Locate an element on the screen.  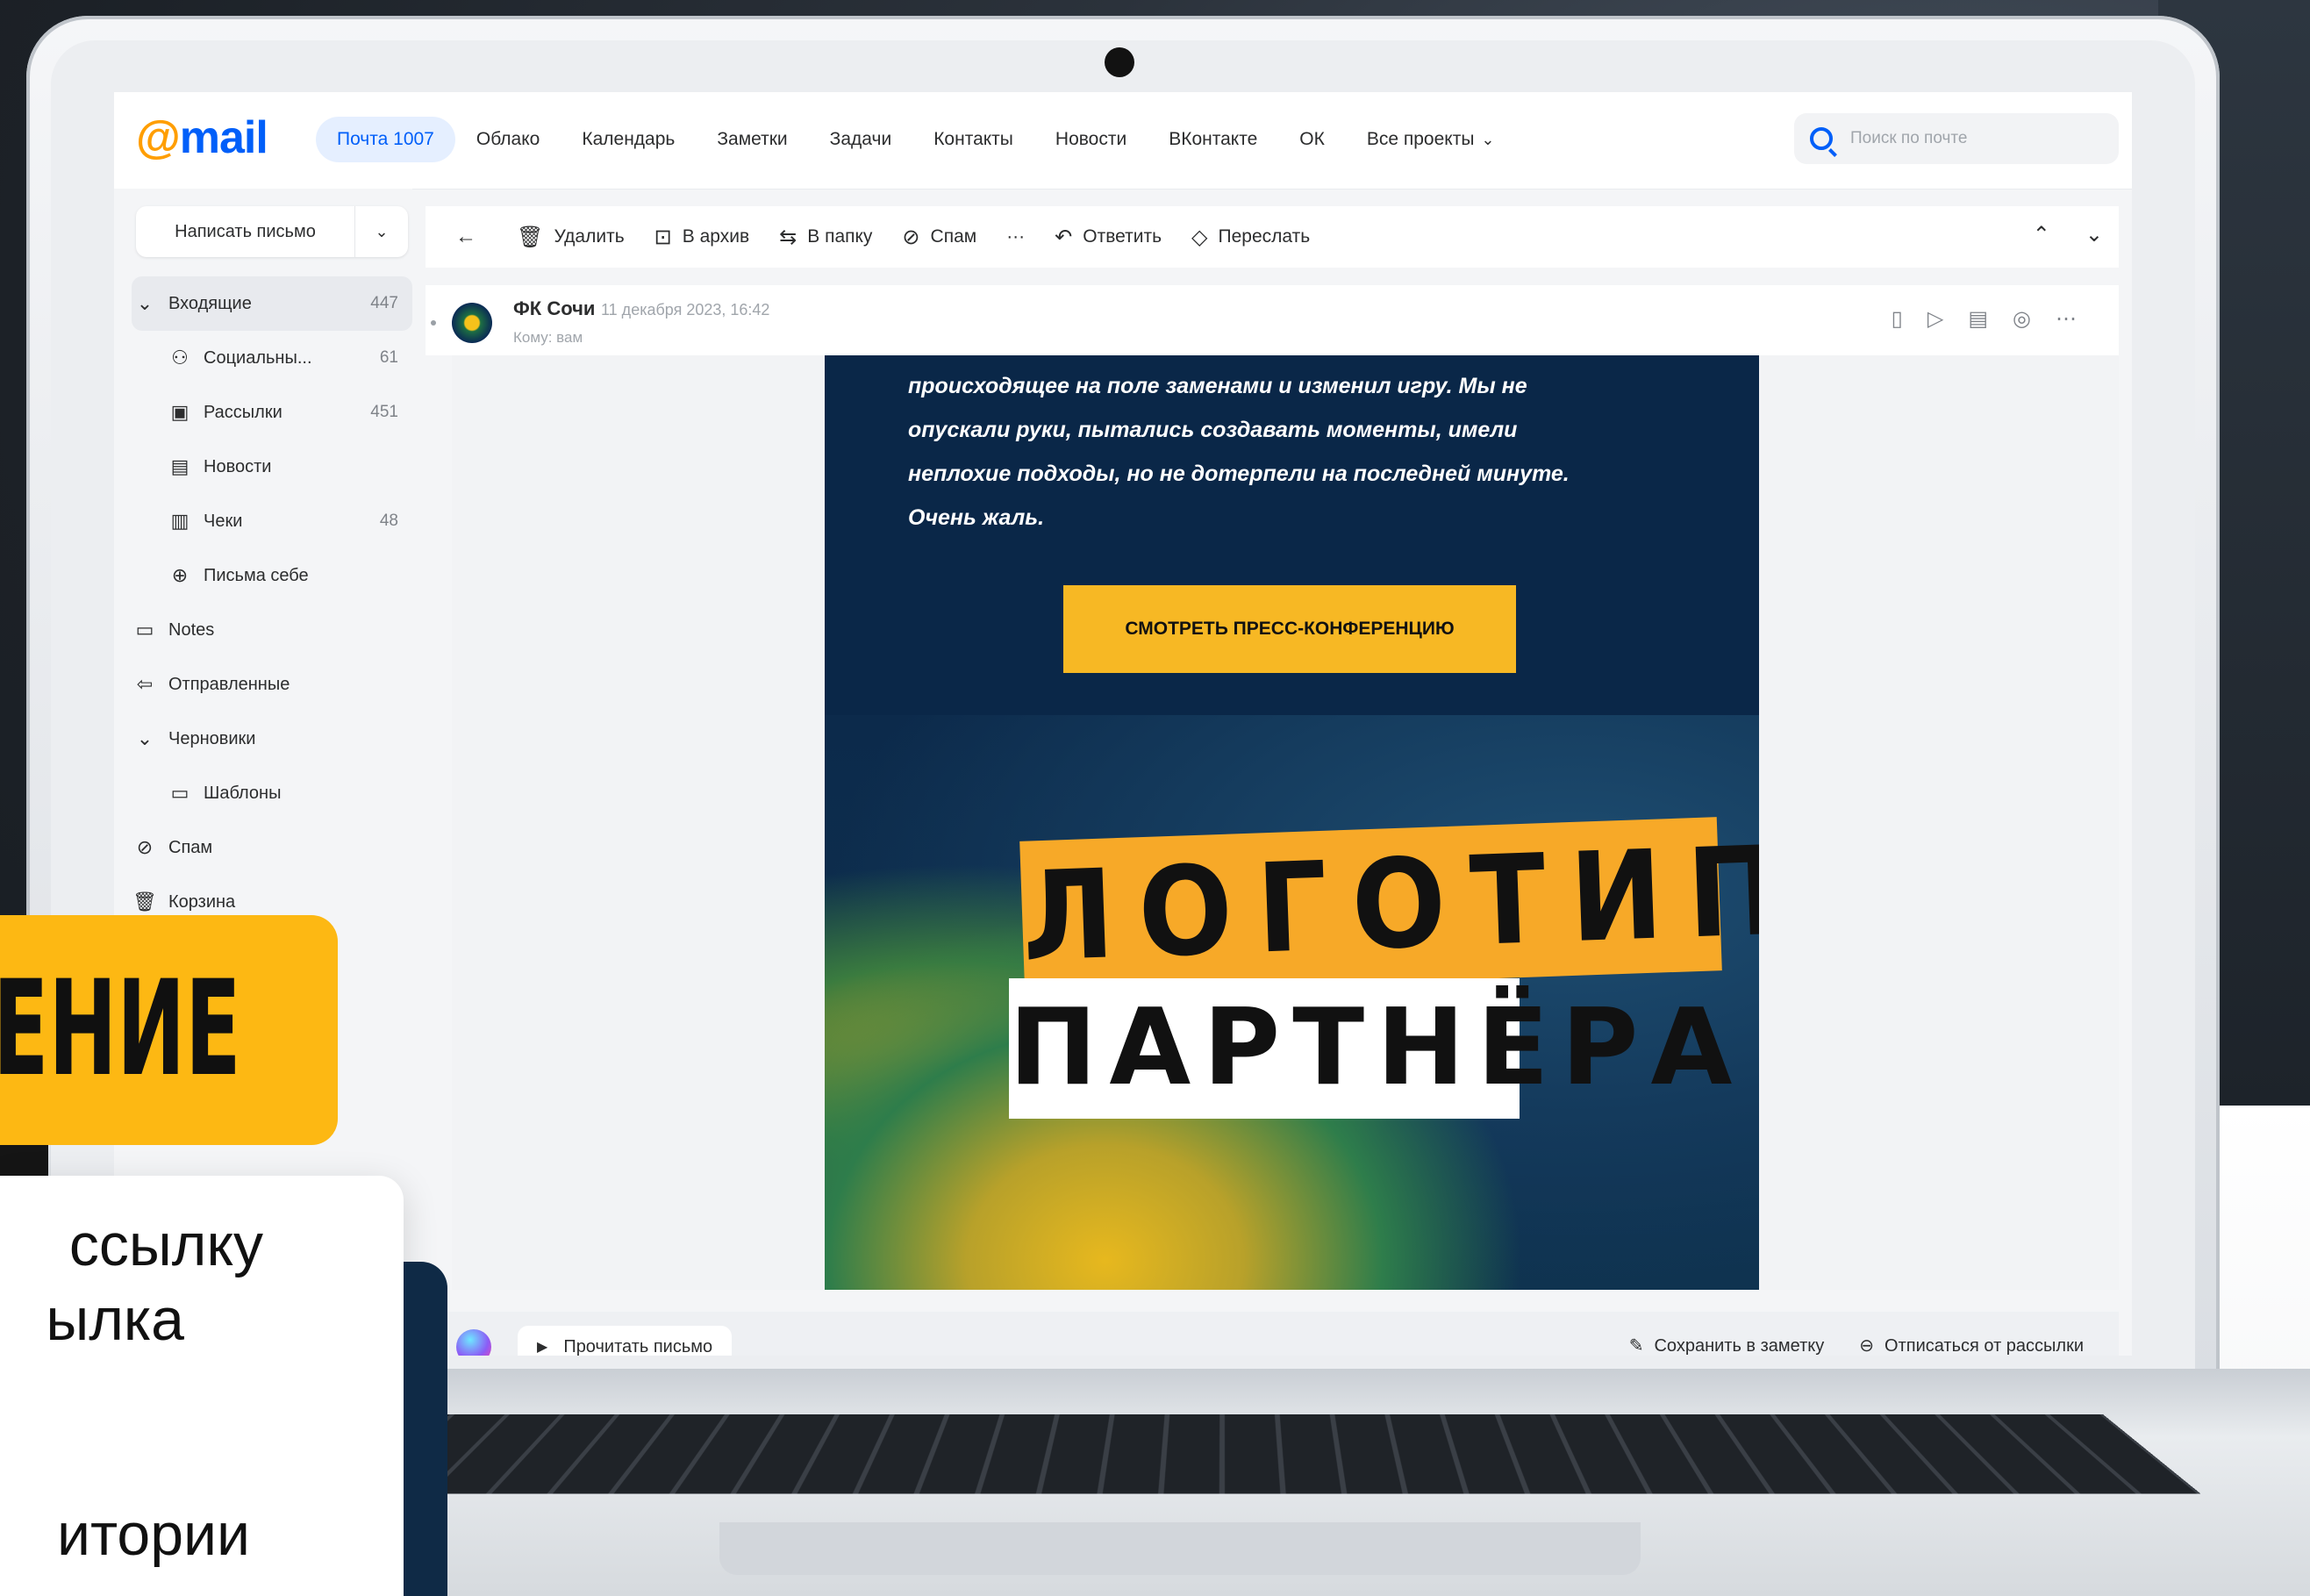
arrow-left-icon: ← is located at coordinates (465, 236).